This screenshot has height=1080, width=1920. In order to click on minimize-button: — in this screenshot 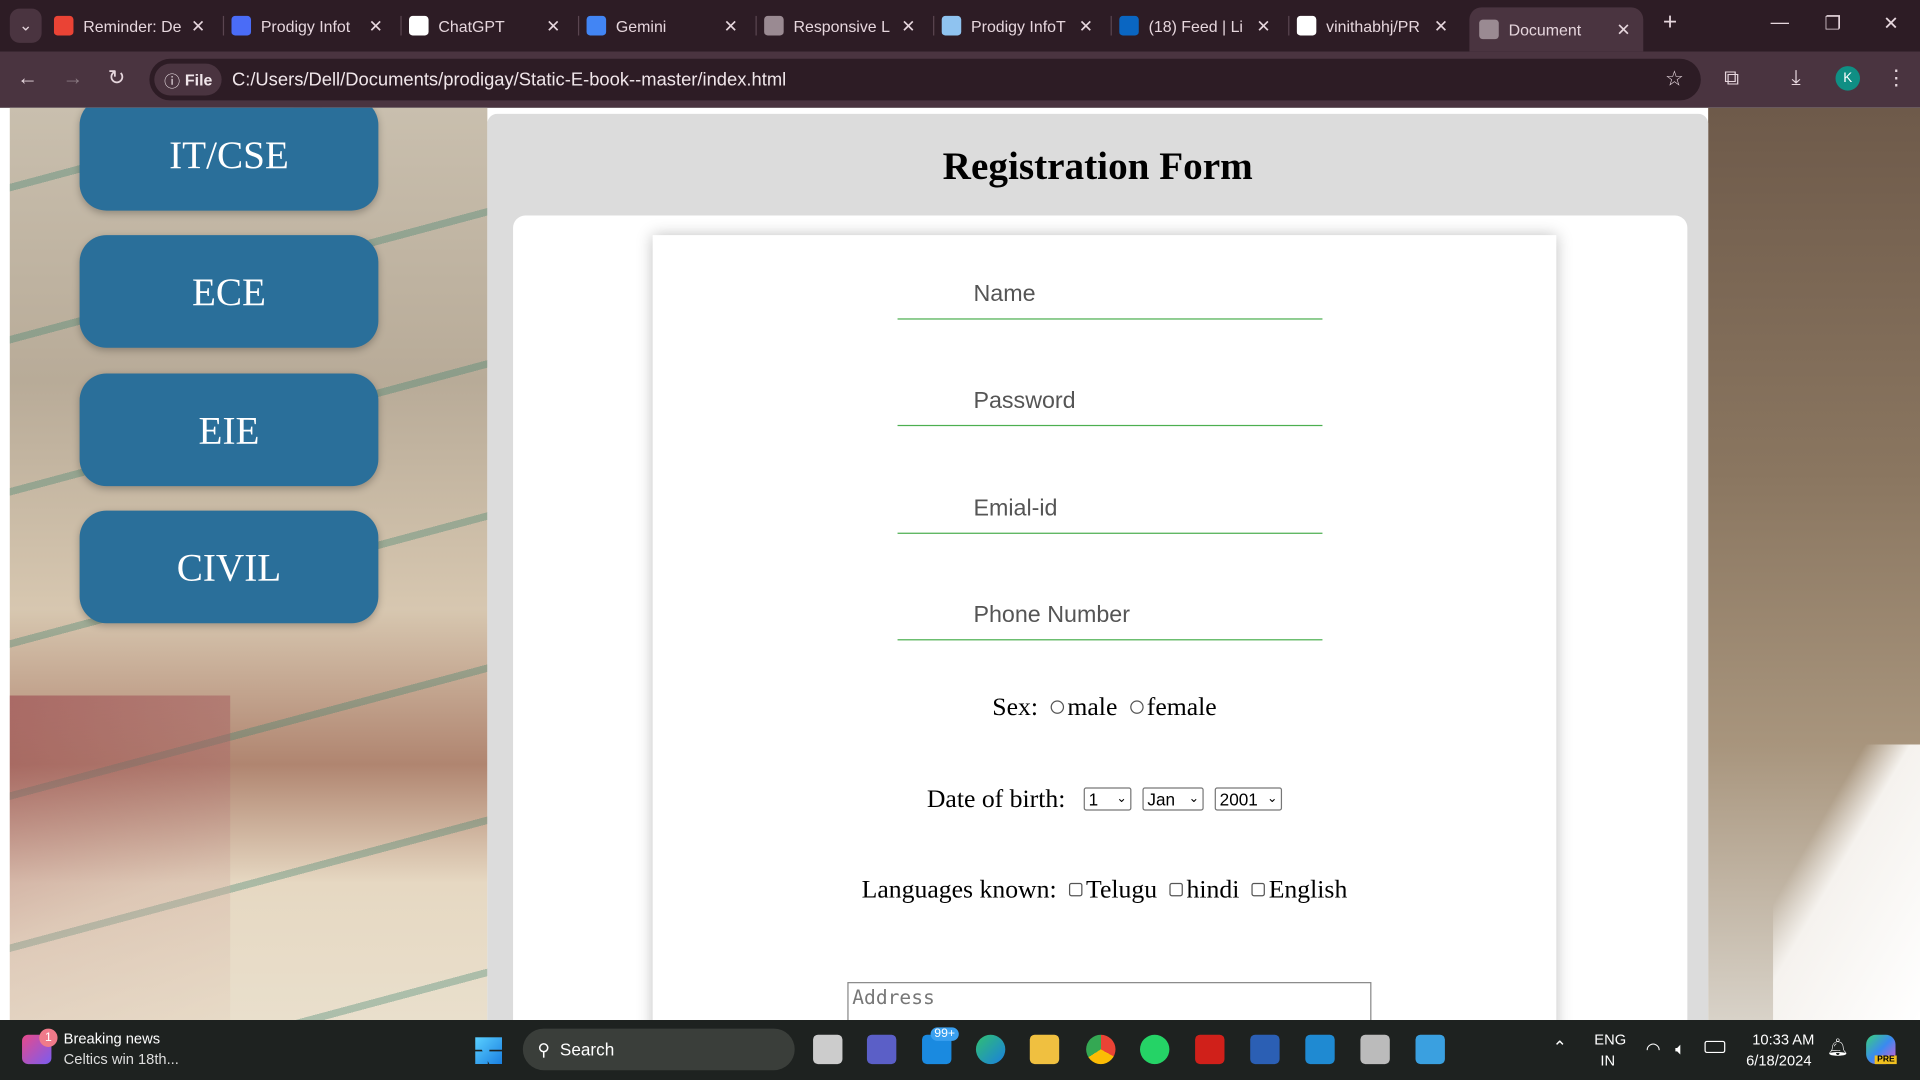, I will do `click(1780, 22)`.